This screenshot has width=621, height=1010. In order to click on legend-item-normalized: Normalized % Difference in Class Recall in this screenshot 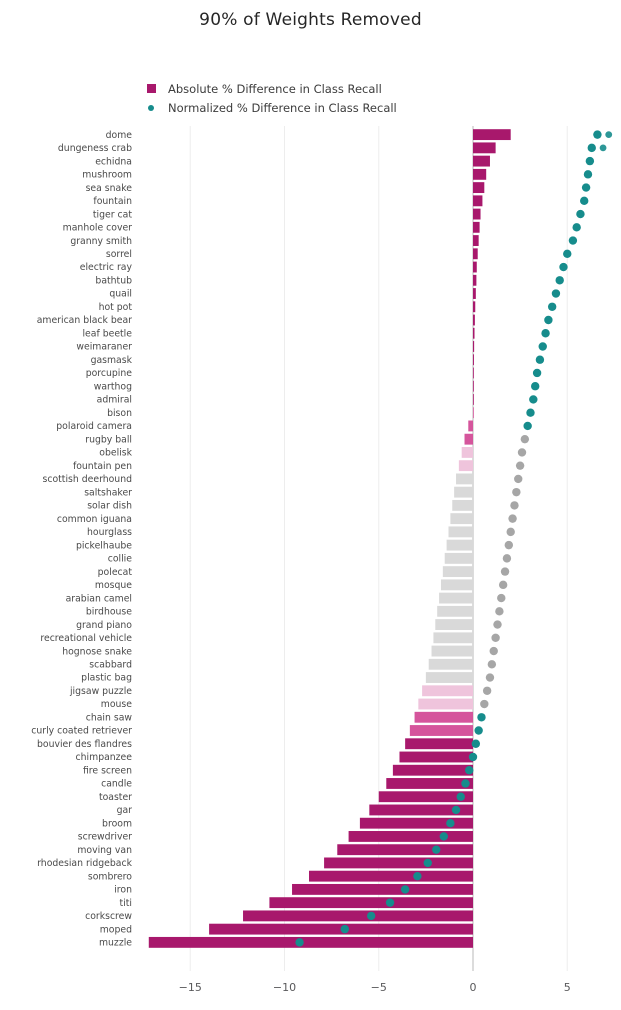, I will do `click(267, 107)`.